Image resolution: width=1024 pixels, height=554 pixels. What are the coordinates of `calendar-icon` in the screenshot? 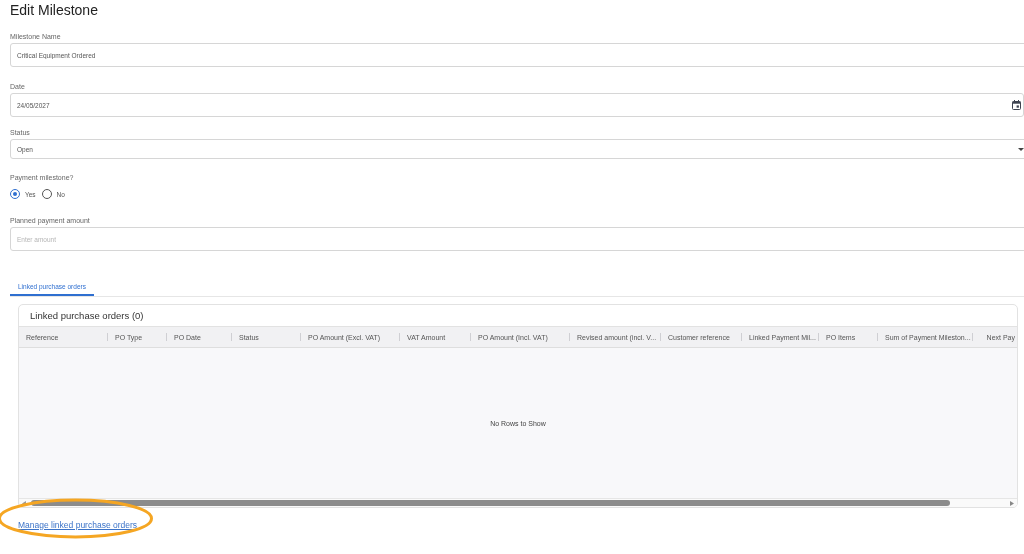 It's located at (1016, 105).